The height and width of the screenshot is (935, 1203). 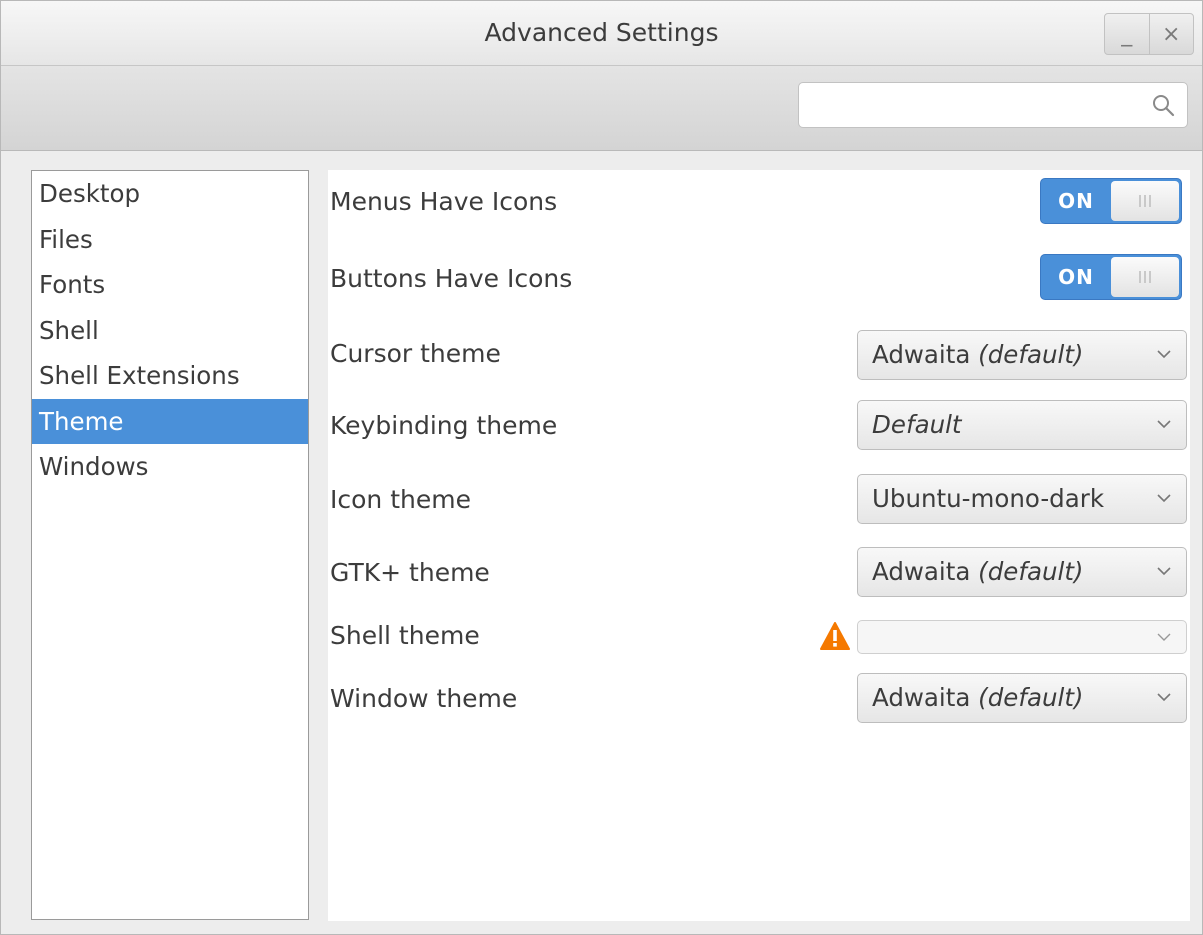 I want to click on minimize-icon: _, so click(x=1127, y=34).